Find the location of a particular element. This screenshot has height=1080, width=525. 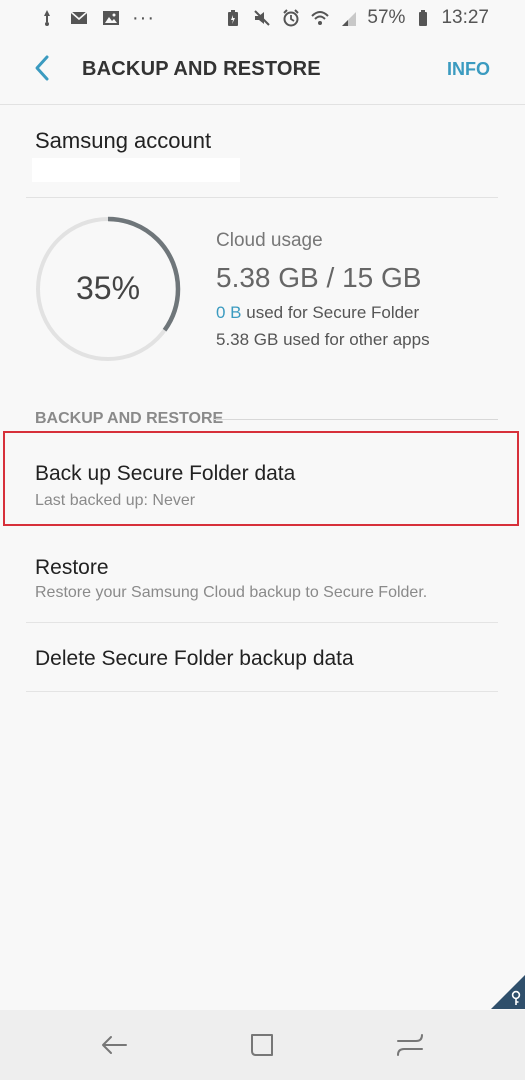

account-email is located at coordinates (136, 170).